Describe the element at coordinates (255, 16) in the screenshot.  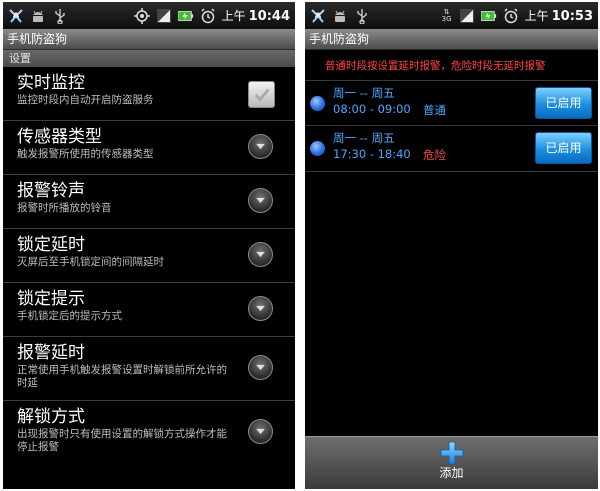
I see `status-clock: 上午 10:44` at that location.